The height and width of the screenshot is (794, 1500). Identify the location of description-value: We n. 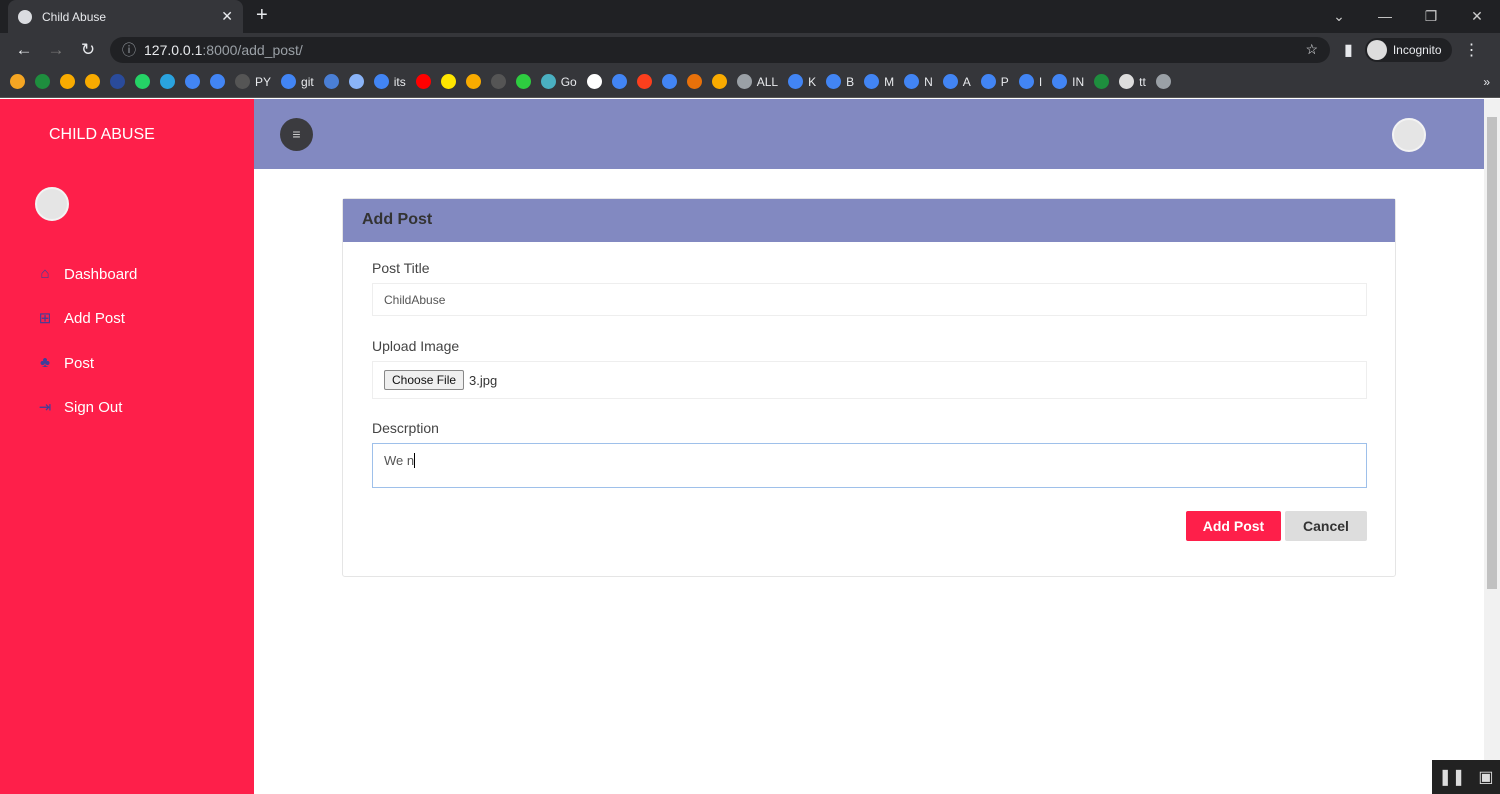
(399, 460).